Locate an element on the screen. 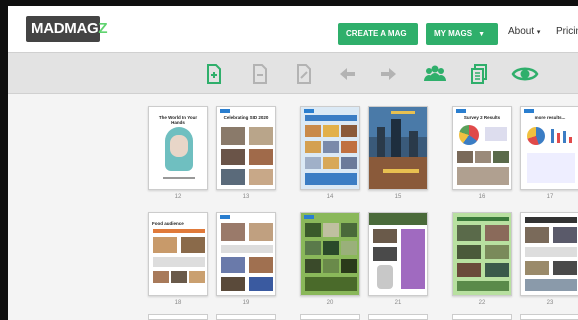 The width and height of the screenshot is (578, 320). my-mags-label: MY MAGS is located at coordinates (453, 33).